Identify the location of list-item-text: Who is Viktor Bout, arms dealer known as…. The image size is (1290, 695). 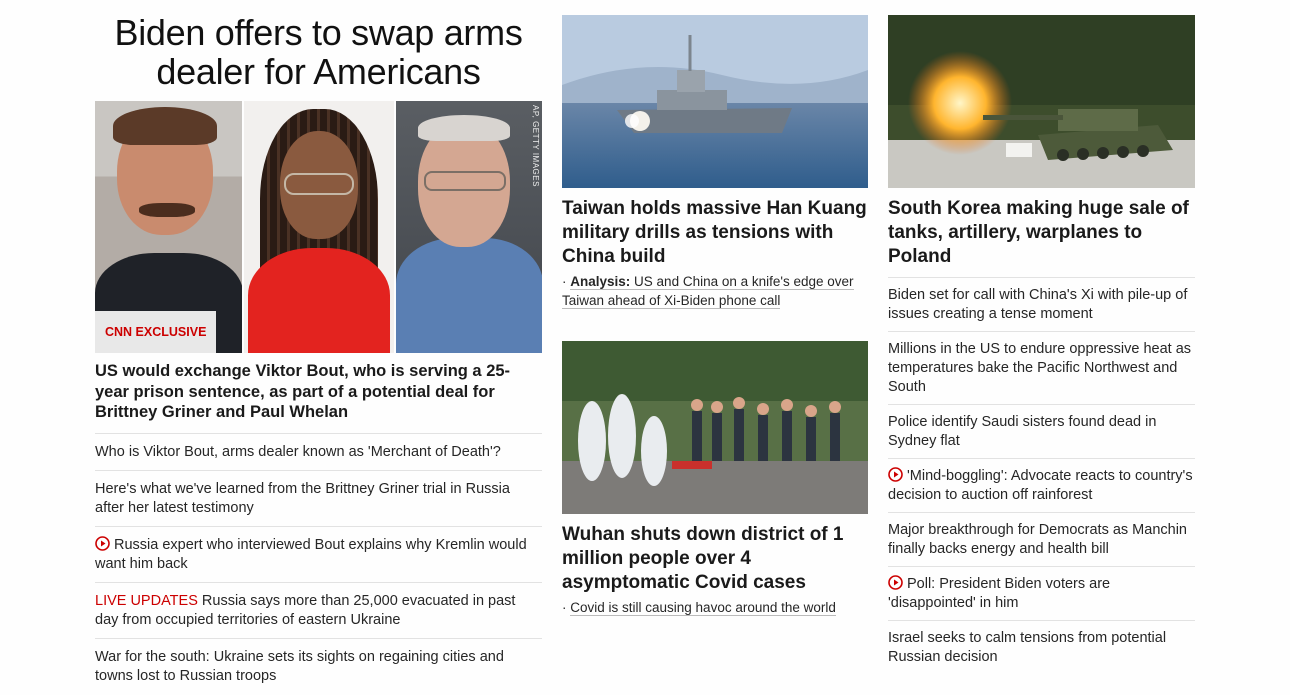
(298, 451).